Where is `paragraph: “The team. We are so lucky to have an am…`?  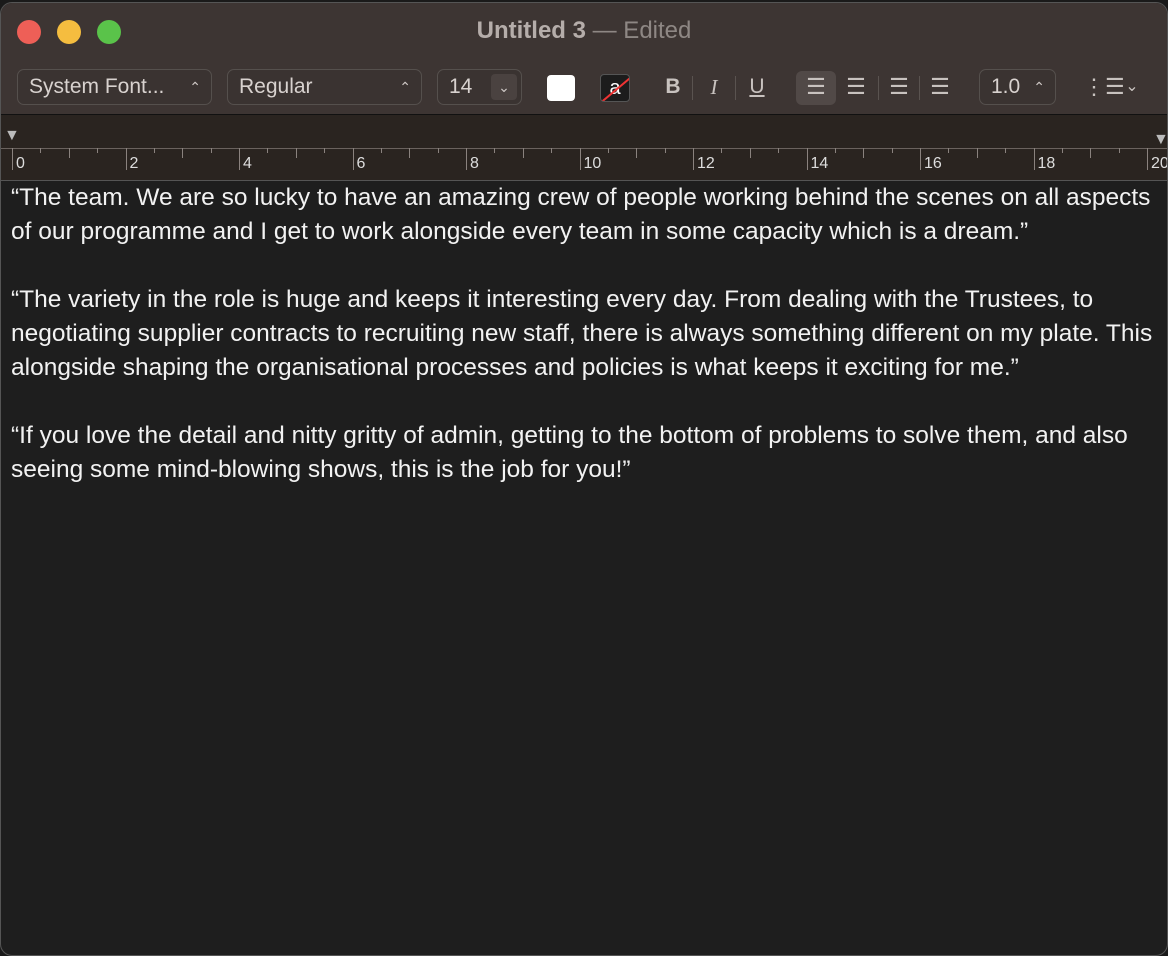
paragraph: “The team. We are so lucky to have an am… is located at coordinates (581, 214).